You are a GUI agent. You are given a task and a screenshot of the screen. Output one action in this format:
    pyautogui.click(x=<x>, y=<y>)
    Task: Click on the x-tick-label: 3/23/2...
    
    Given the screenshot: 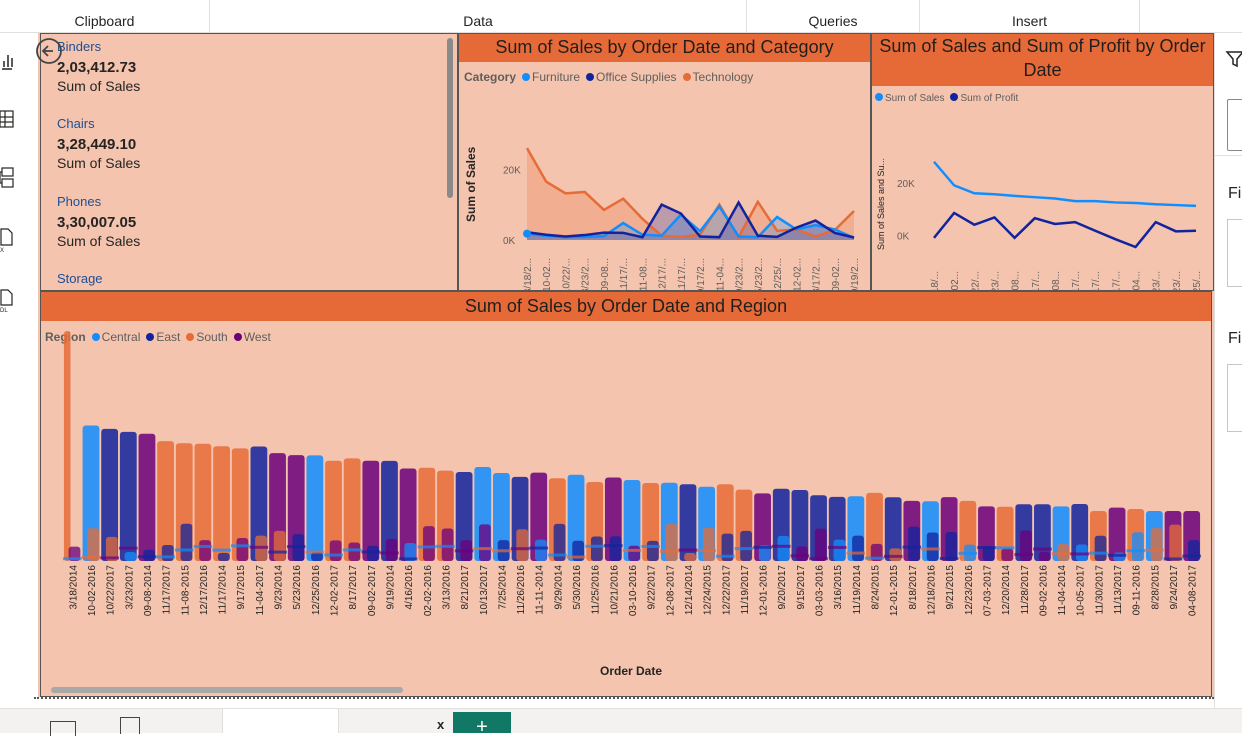 What is the action you would take?
    pyautogui.click(x=586, y=275)
    